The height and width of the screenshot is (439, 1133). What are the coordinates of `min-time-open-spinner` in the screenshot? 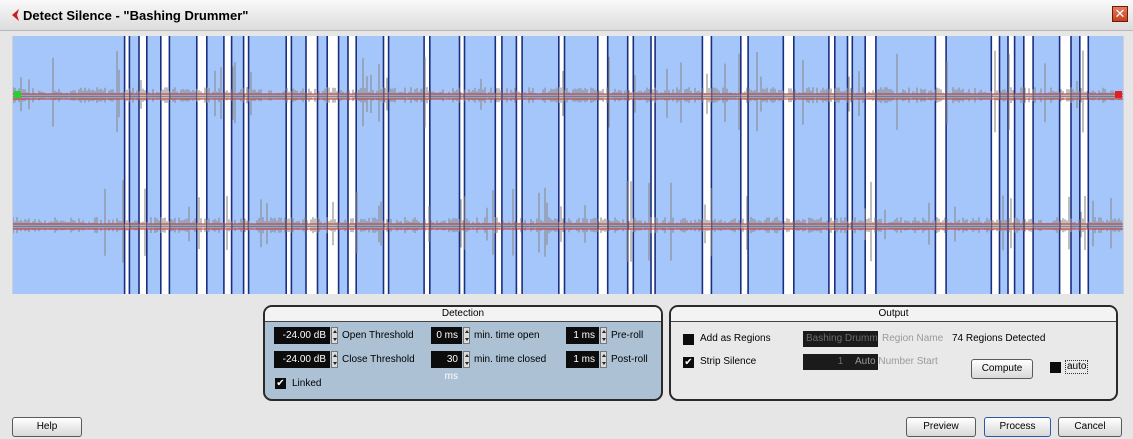 It's located at (466, 335).